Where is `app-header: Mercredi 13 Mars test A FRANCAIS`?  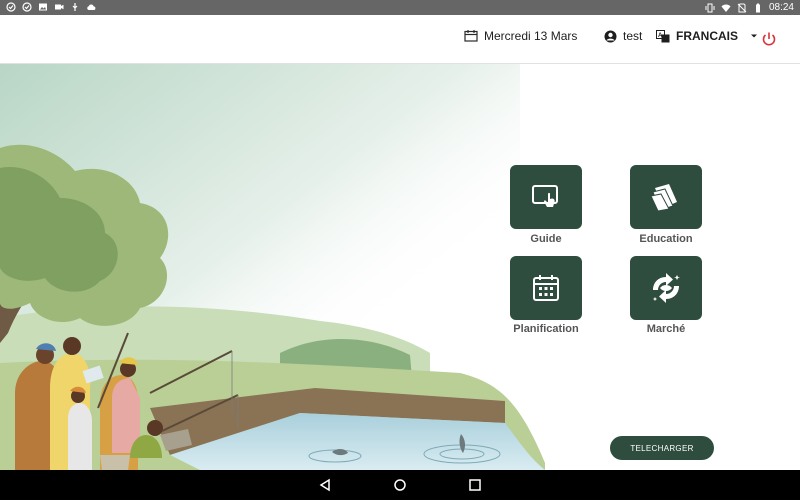 app-header: Mercredi 13 Mars test A FRANCAIS is located at coordinates (400, 39).